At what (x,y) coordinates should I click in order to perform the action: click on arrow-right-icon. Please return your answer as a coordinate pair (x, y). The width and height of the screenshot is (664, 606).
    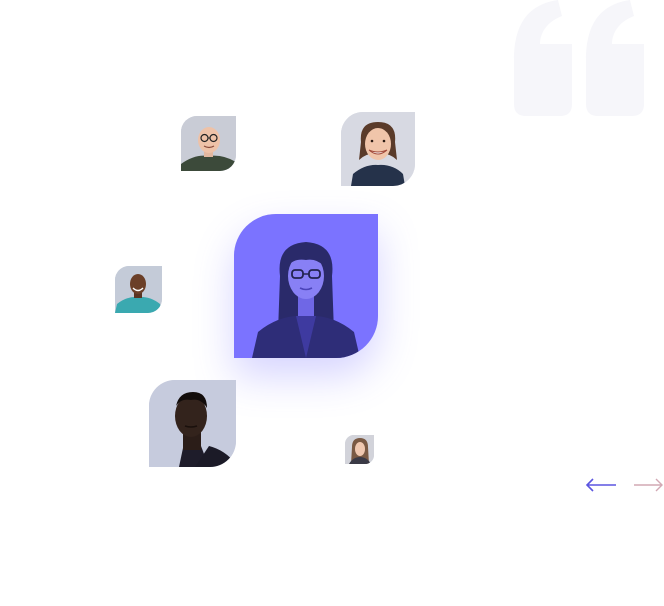
    Looking at the image, I should click on (647, 485).